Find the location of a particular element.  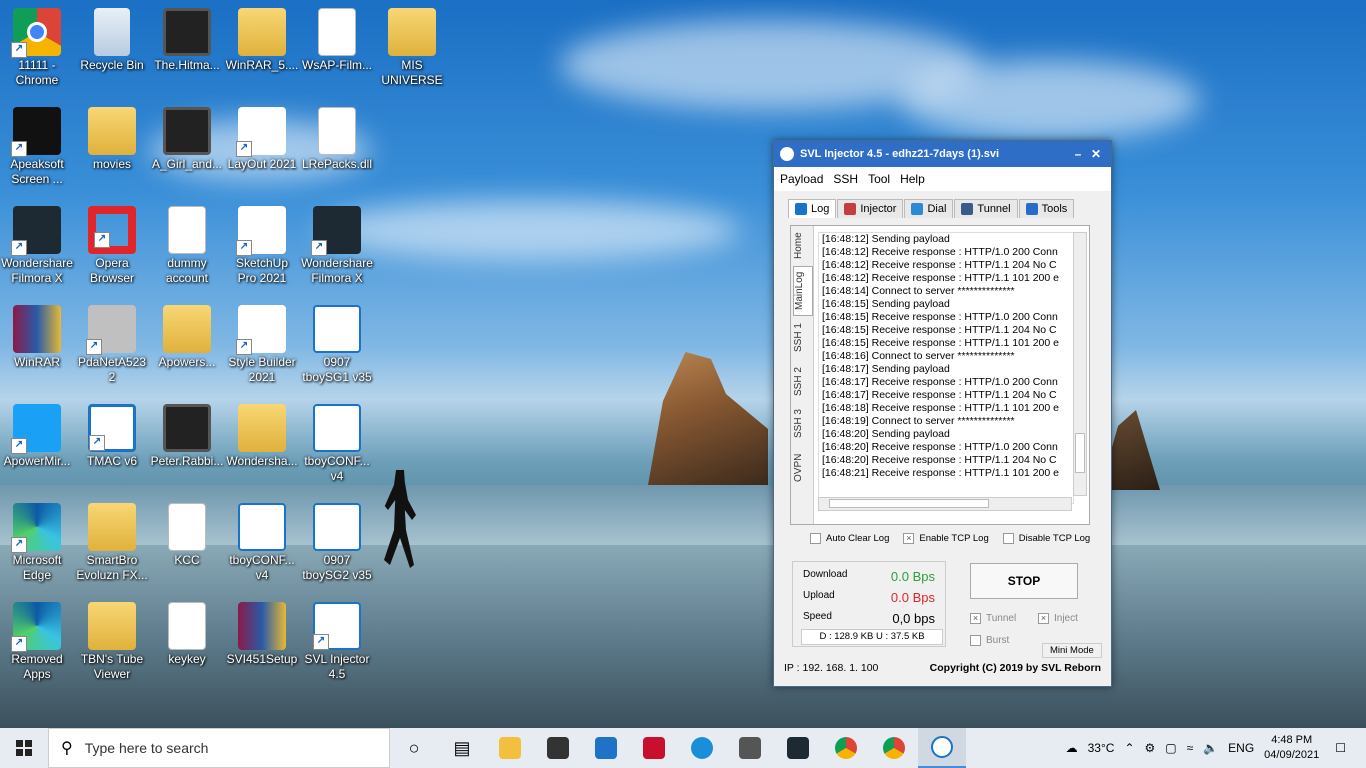

mini-mode-button: Mini Mode is located at coordinates (1072, 650).